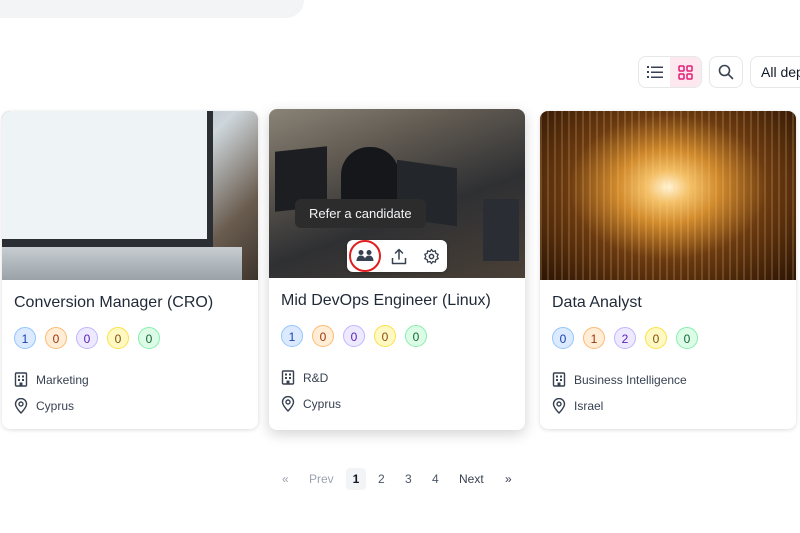 The width and height of the screenshot is (800, 533). Describe the element at coordinates (668, 406) in the screenshot. I see `location-row: Israel` at that location.